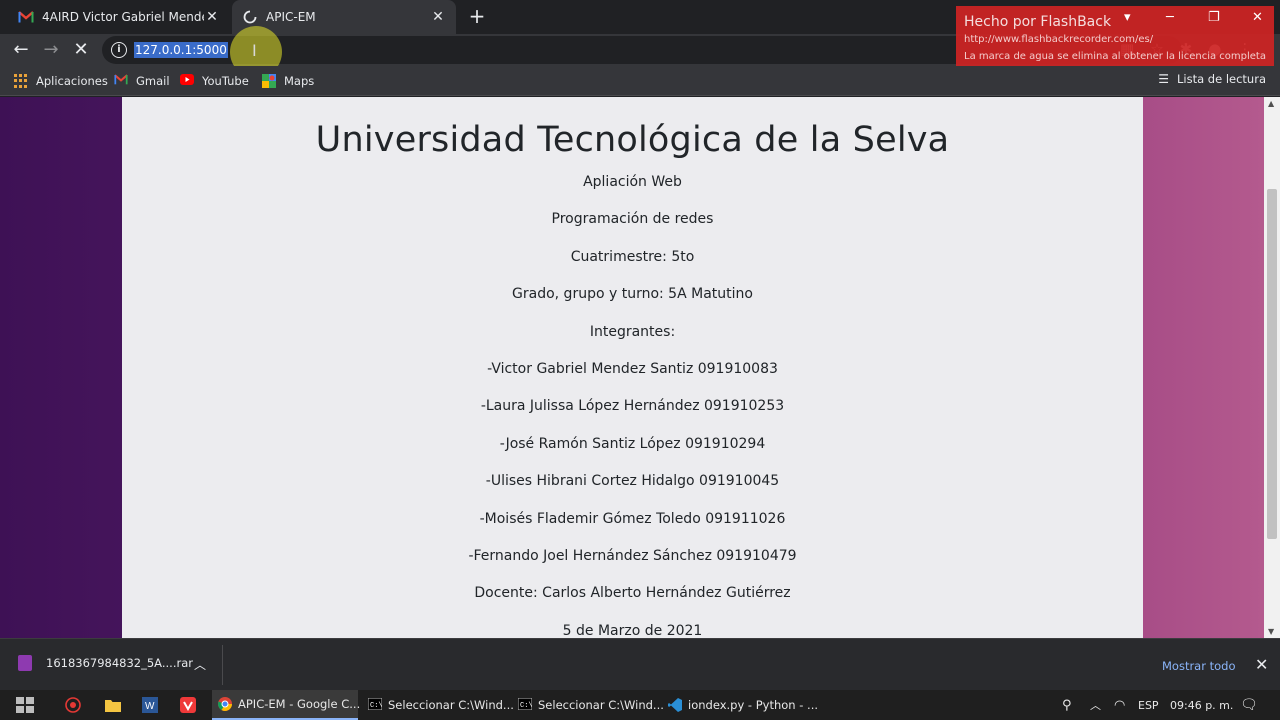 Image resolution: width=1280 pixels, height=720 pixels. Describe the element at coordinates (51, 50) in the screenshot. I see `forward-icon: →` at that location.